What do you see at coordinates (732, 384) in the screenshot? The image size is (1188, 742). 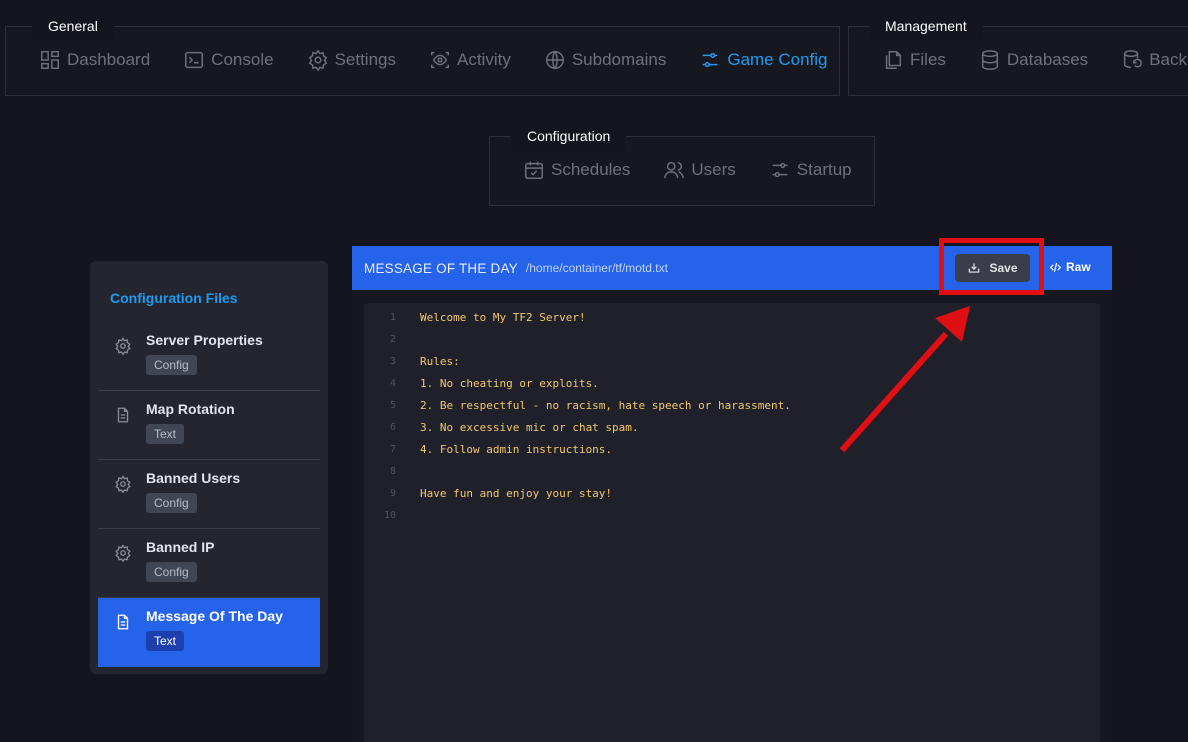 I see `code-line: 4 1. No cheating or exploits.` at bounding box center [732, 384].